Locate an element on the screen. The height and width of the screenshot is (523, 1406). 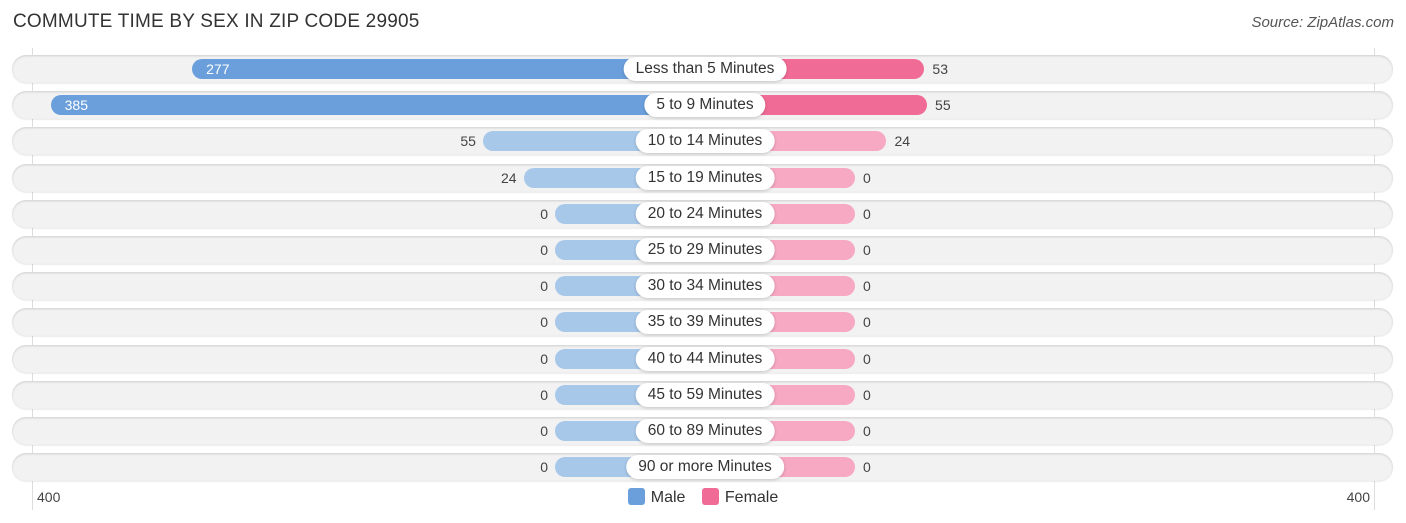
category-label: 30 to 34 Minutes is located at coordinates (705, 286).